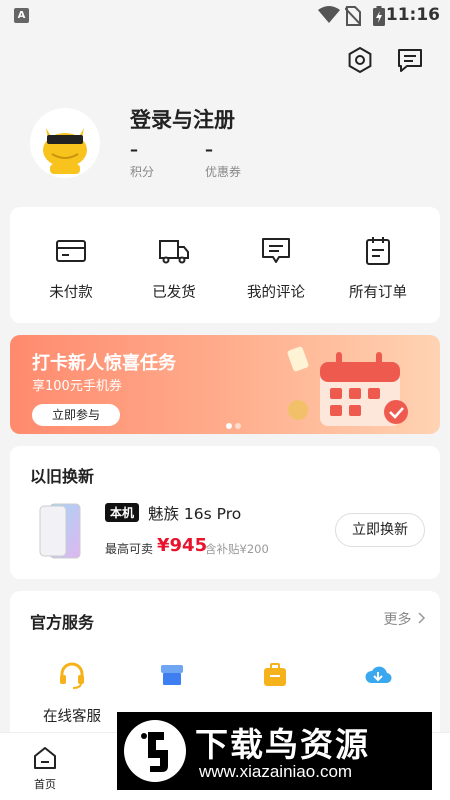 This screenshot has width=450, height=800. What do you see at coordinates (276, 771) in the screenshot?
I see `watermark-url: www.xiazainiao.com` at bounding box center [276, 771].